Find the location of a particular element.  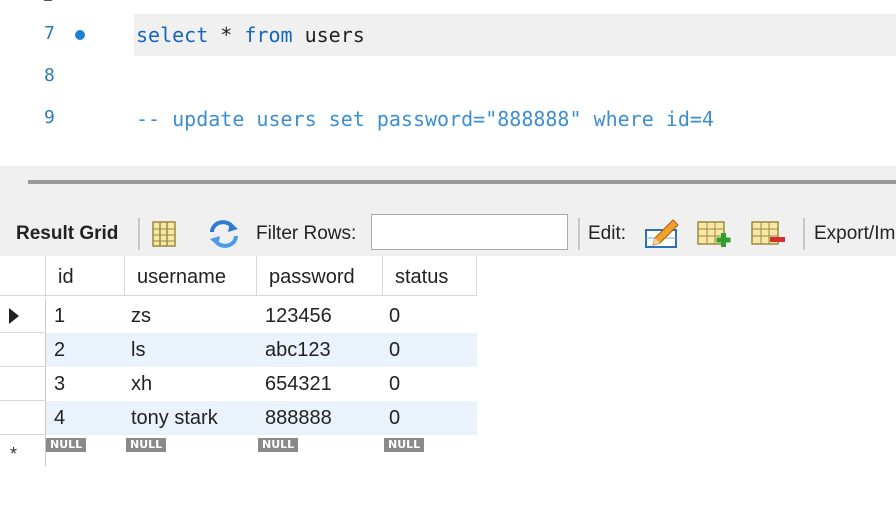

line-number: 9 is located at coordinates (49, 117).